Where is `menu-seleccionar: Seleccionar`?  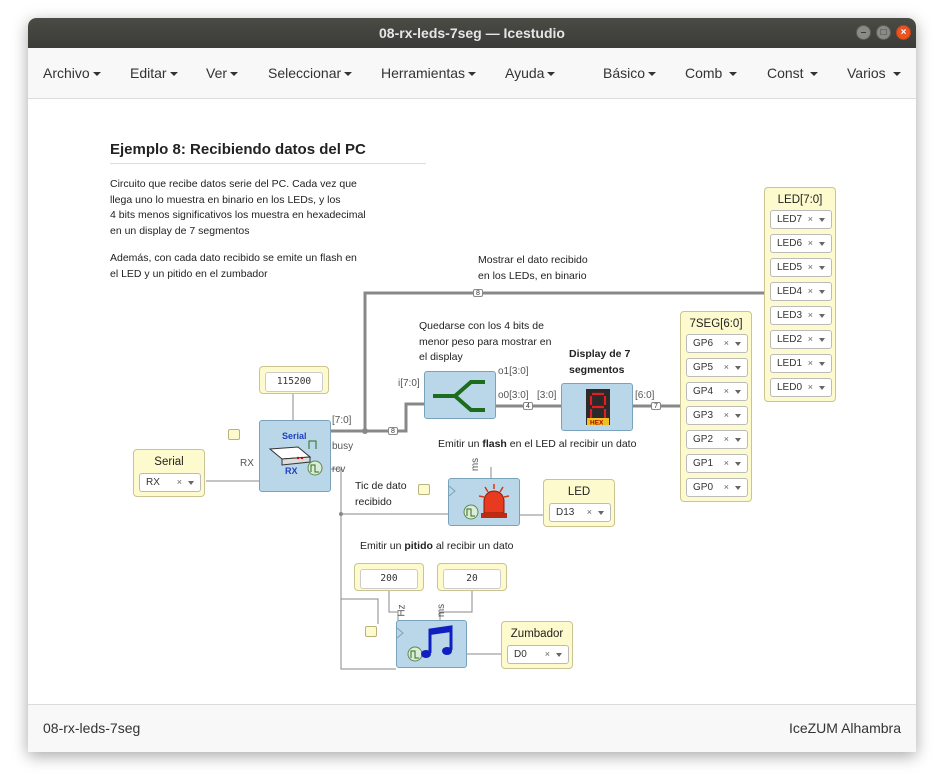
menu-seleccionar: Seleccionar is located at coordinates (310, 73).